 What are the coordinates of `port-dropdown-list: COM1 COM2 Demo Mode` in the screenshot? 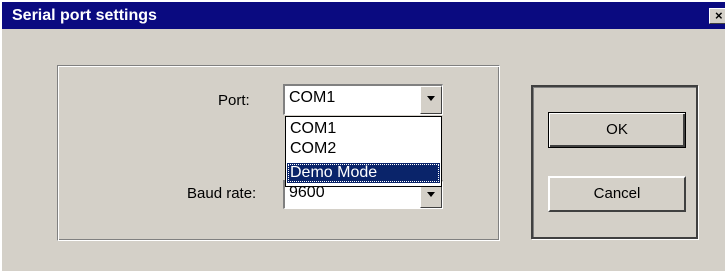 It's located at (363, 151).